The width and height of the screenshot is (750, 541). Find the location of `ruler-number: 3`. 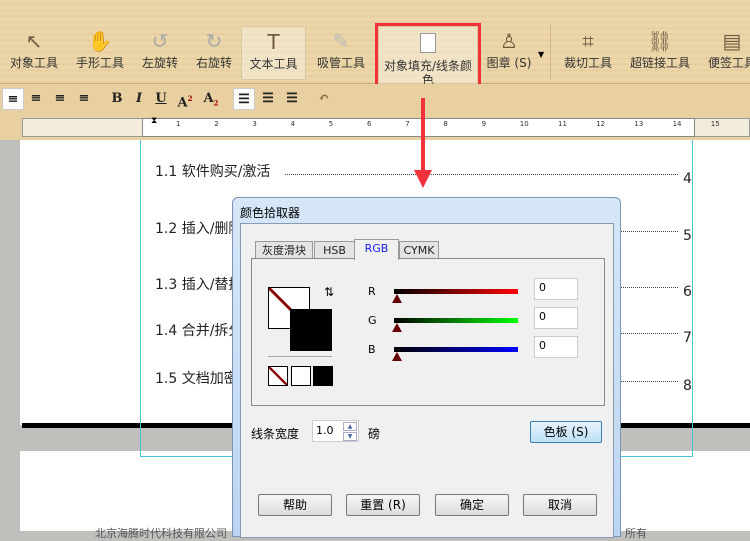

ruler-number: 3 is located at coordinates (254, 124).